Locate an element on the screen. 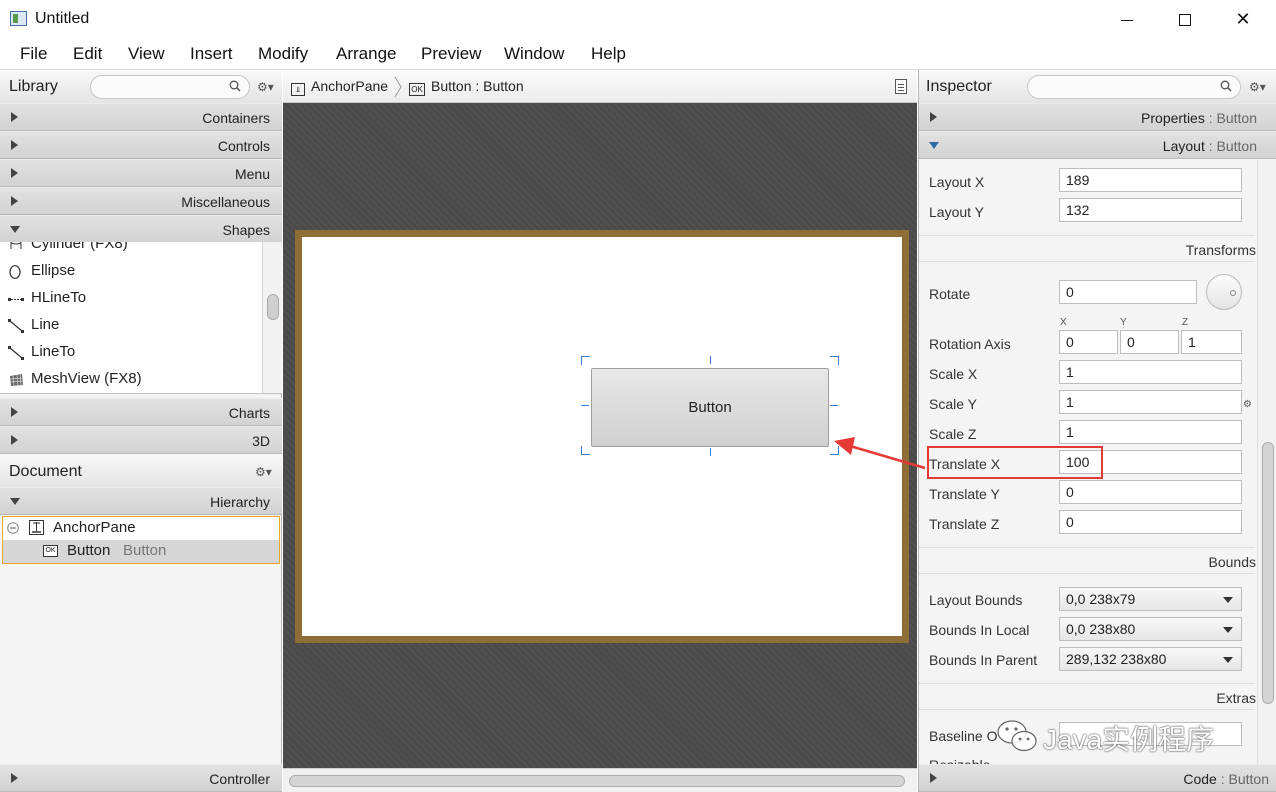 The height and width of the screenshot is (792, 1276). inspector-scrollbar is located at coordinates (1266, 462).